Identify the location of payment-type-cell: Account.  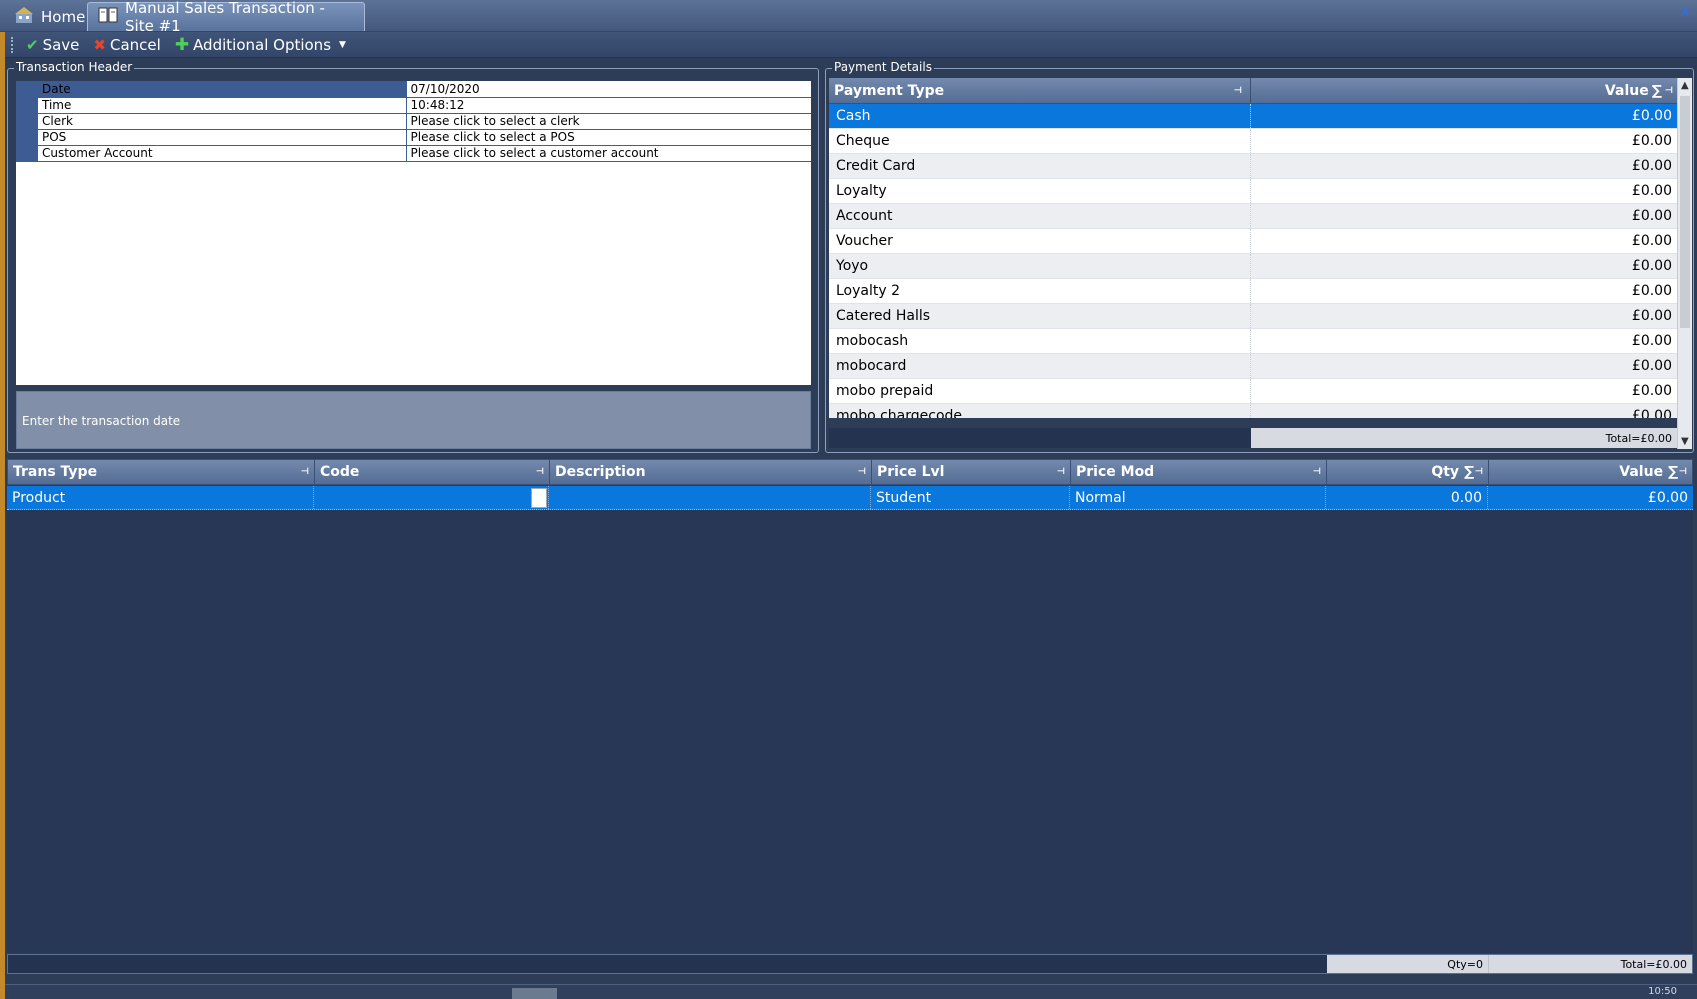
(1040, 216).